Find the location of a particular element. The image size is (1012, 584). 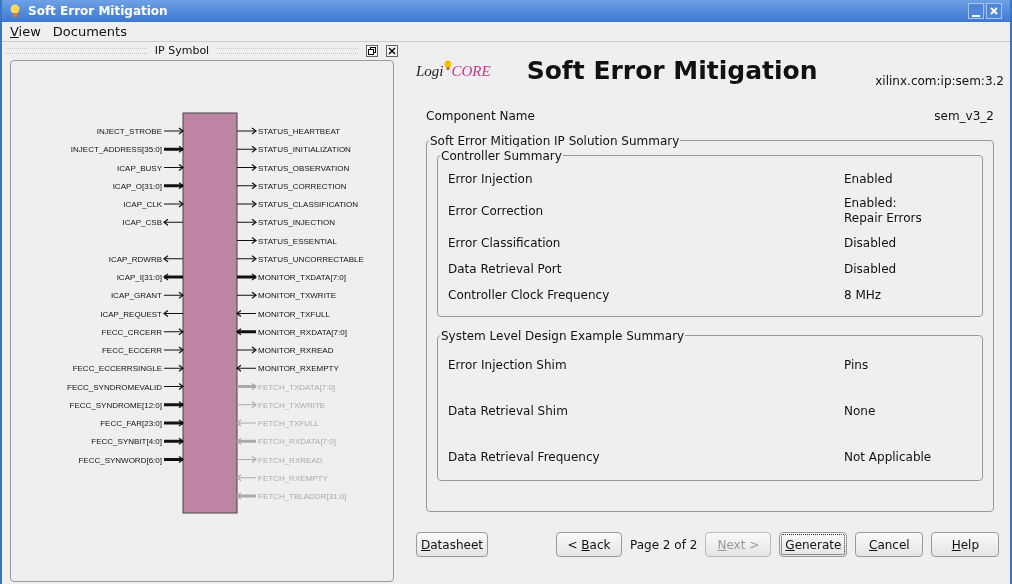

float-button is located at coordinates (372, 51).